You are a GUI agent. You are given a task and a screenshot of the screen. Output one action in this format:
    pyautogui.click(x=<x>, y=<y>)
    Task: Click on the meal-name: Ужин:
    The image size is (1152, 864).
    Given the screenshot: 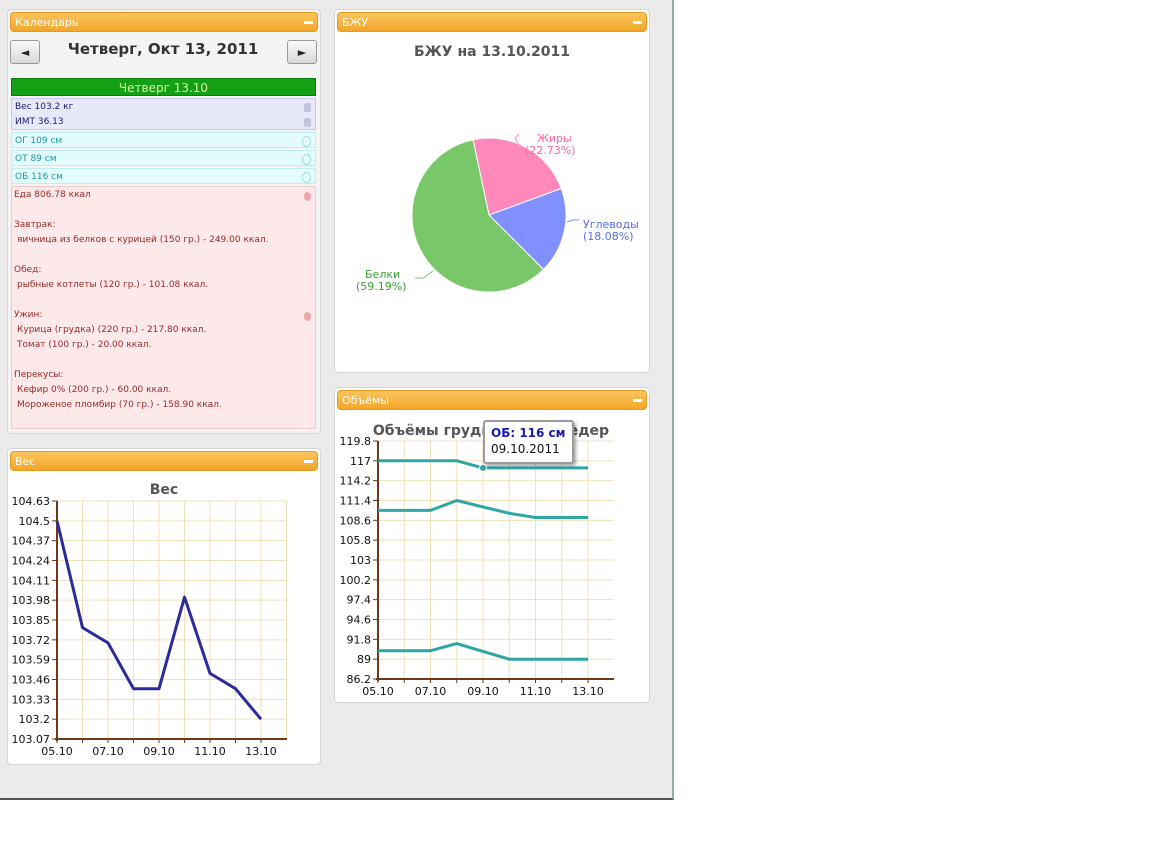 What is the action you would take?
    pyautogui.click(x=28, y=315)
    